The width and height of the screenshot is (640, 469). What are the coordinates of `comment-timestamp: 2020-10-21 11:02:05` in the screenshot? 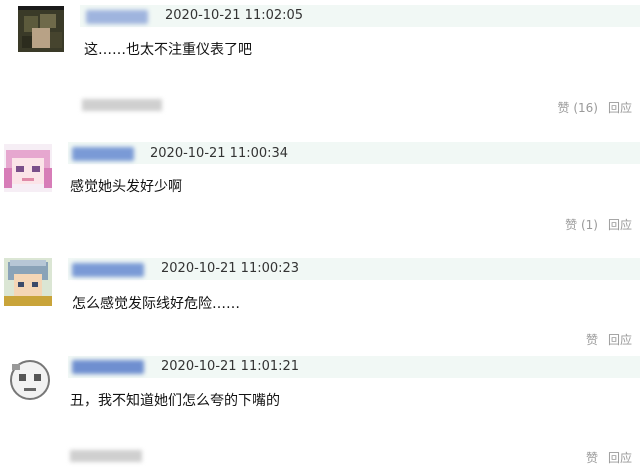 It's located at (234, 15).